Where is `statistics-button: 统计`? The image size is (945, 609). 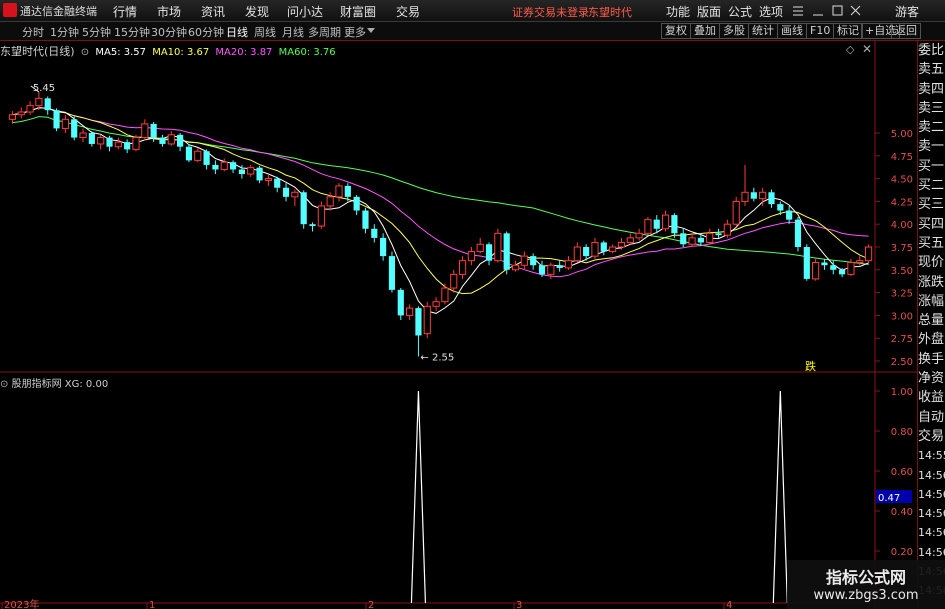 statistics-button: 统计 is located at coordinates (763, 31).